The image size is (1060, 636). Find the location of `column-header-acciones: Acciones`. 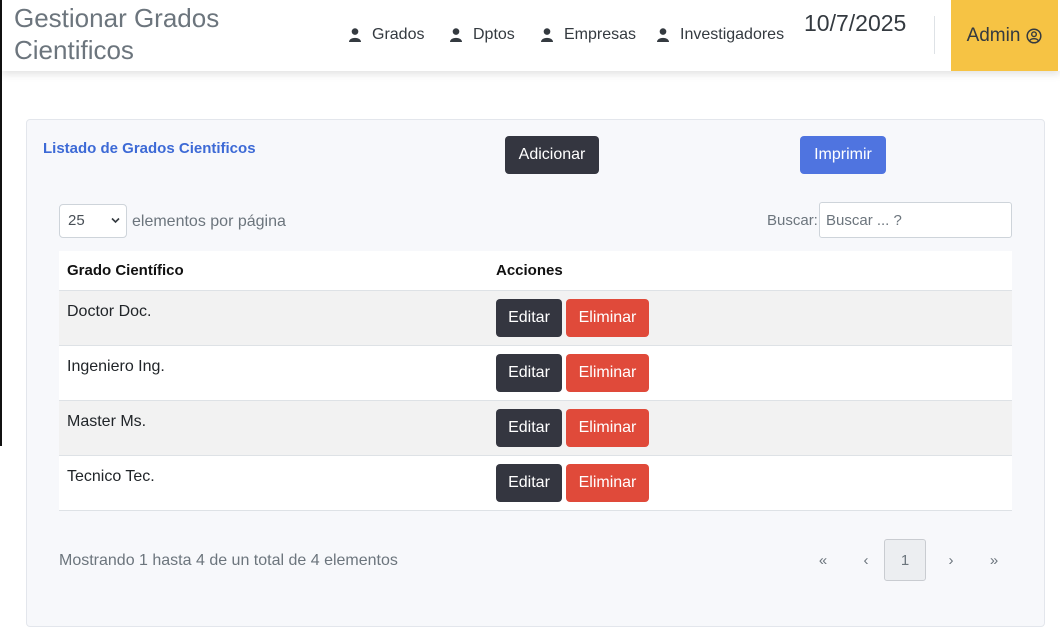

column-header-acciones: Acciones is located at coordinates (529, 270).